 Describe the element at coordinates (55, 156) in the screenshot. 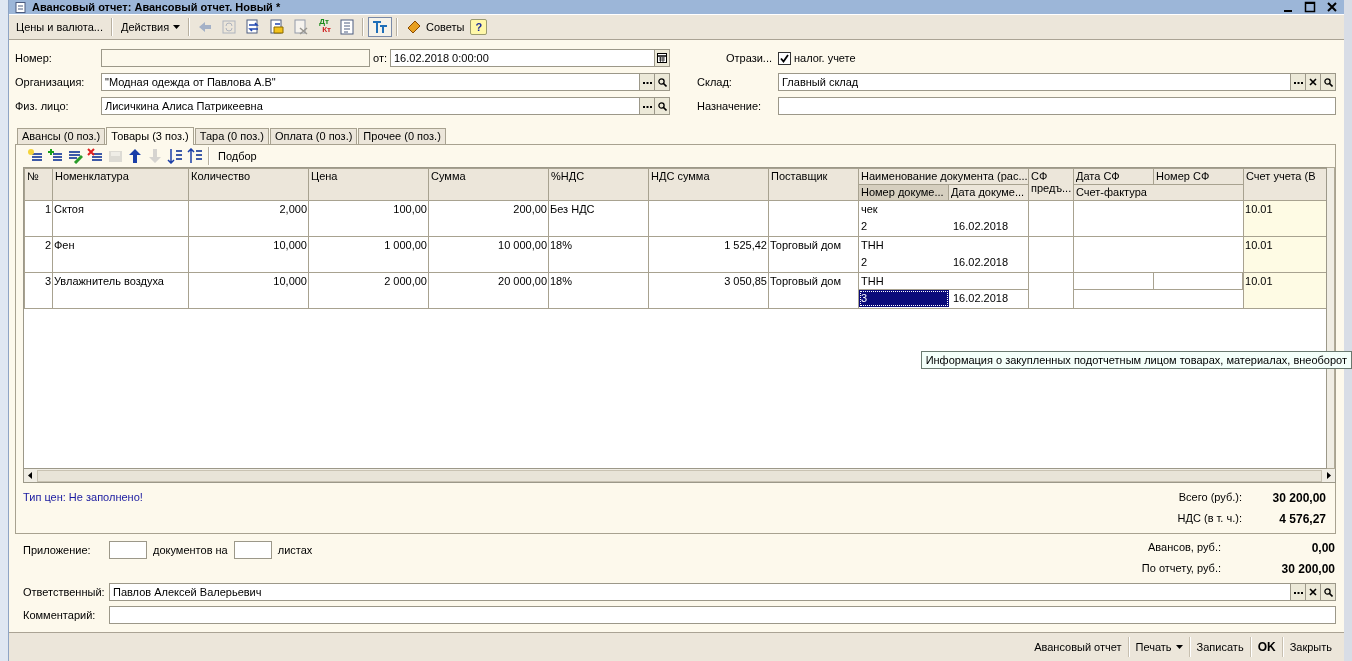

I see `copy-row-icon` at that location.